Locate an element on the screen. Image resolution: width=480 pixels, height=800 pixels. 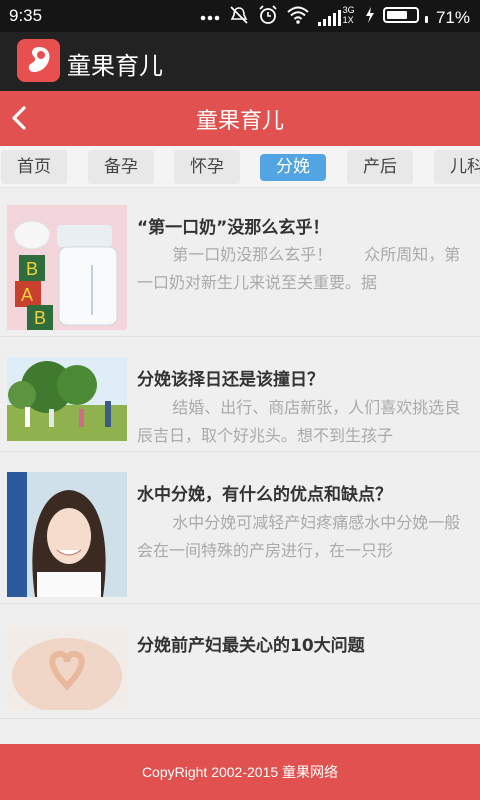
page-header: 童果育儿 is located at coordinates (240, 118).